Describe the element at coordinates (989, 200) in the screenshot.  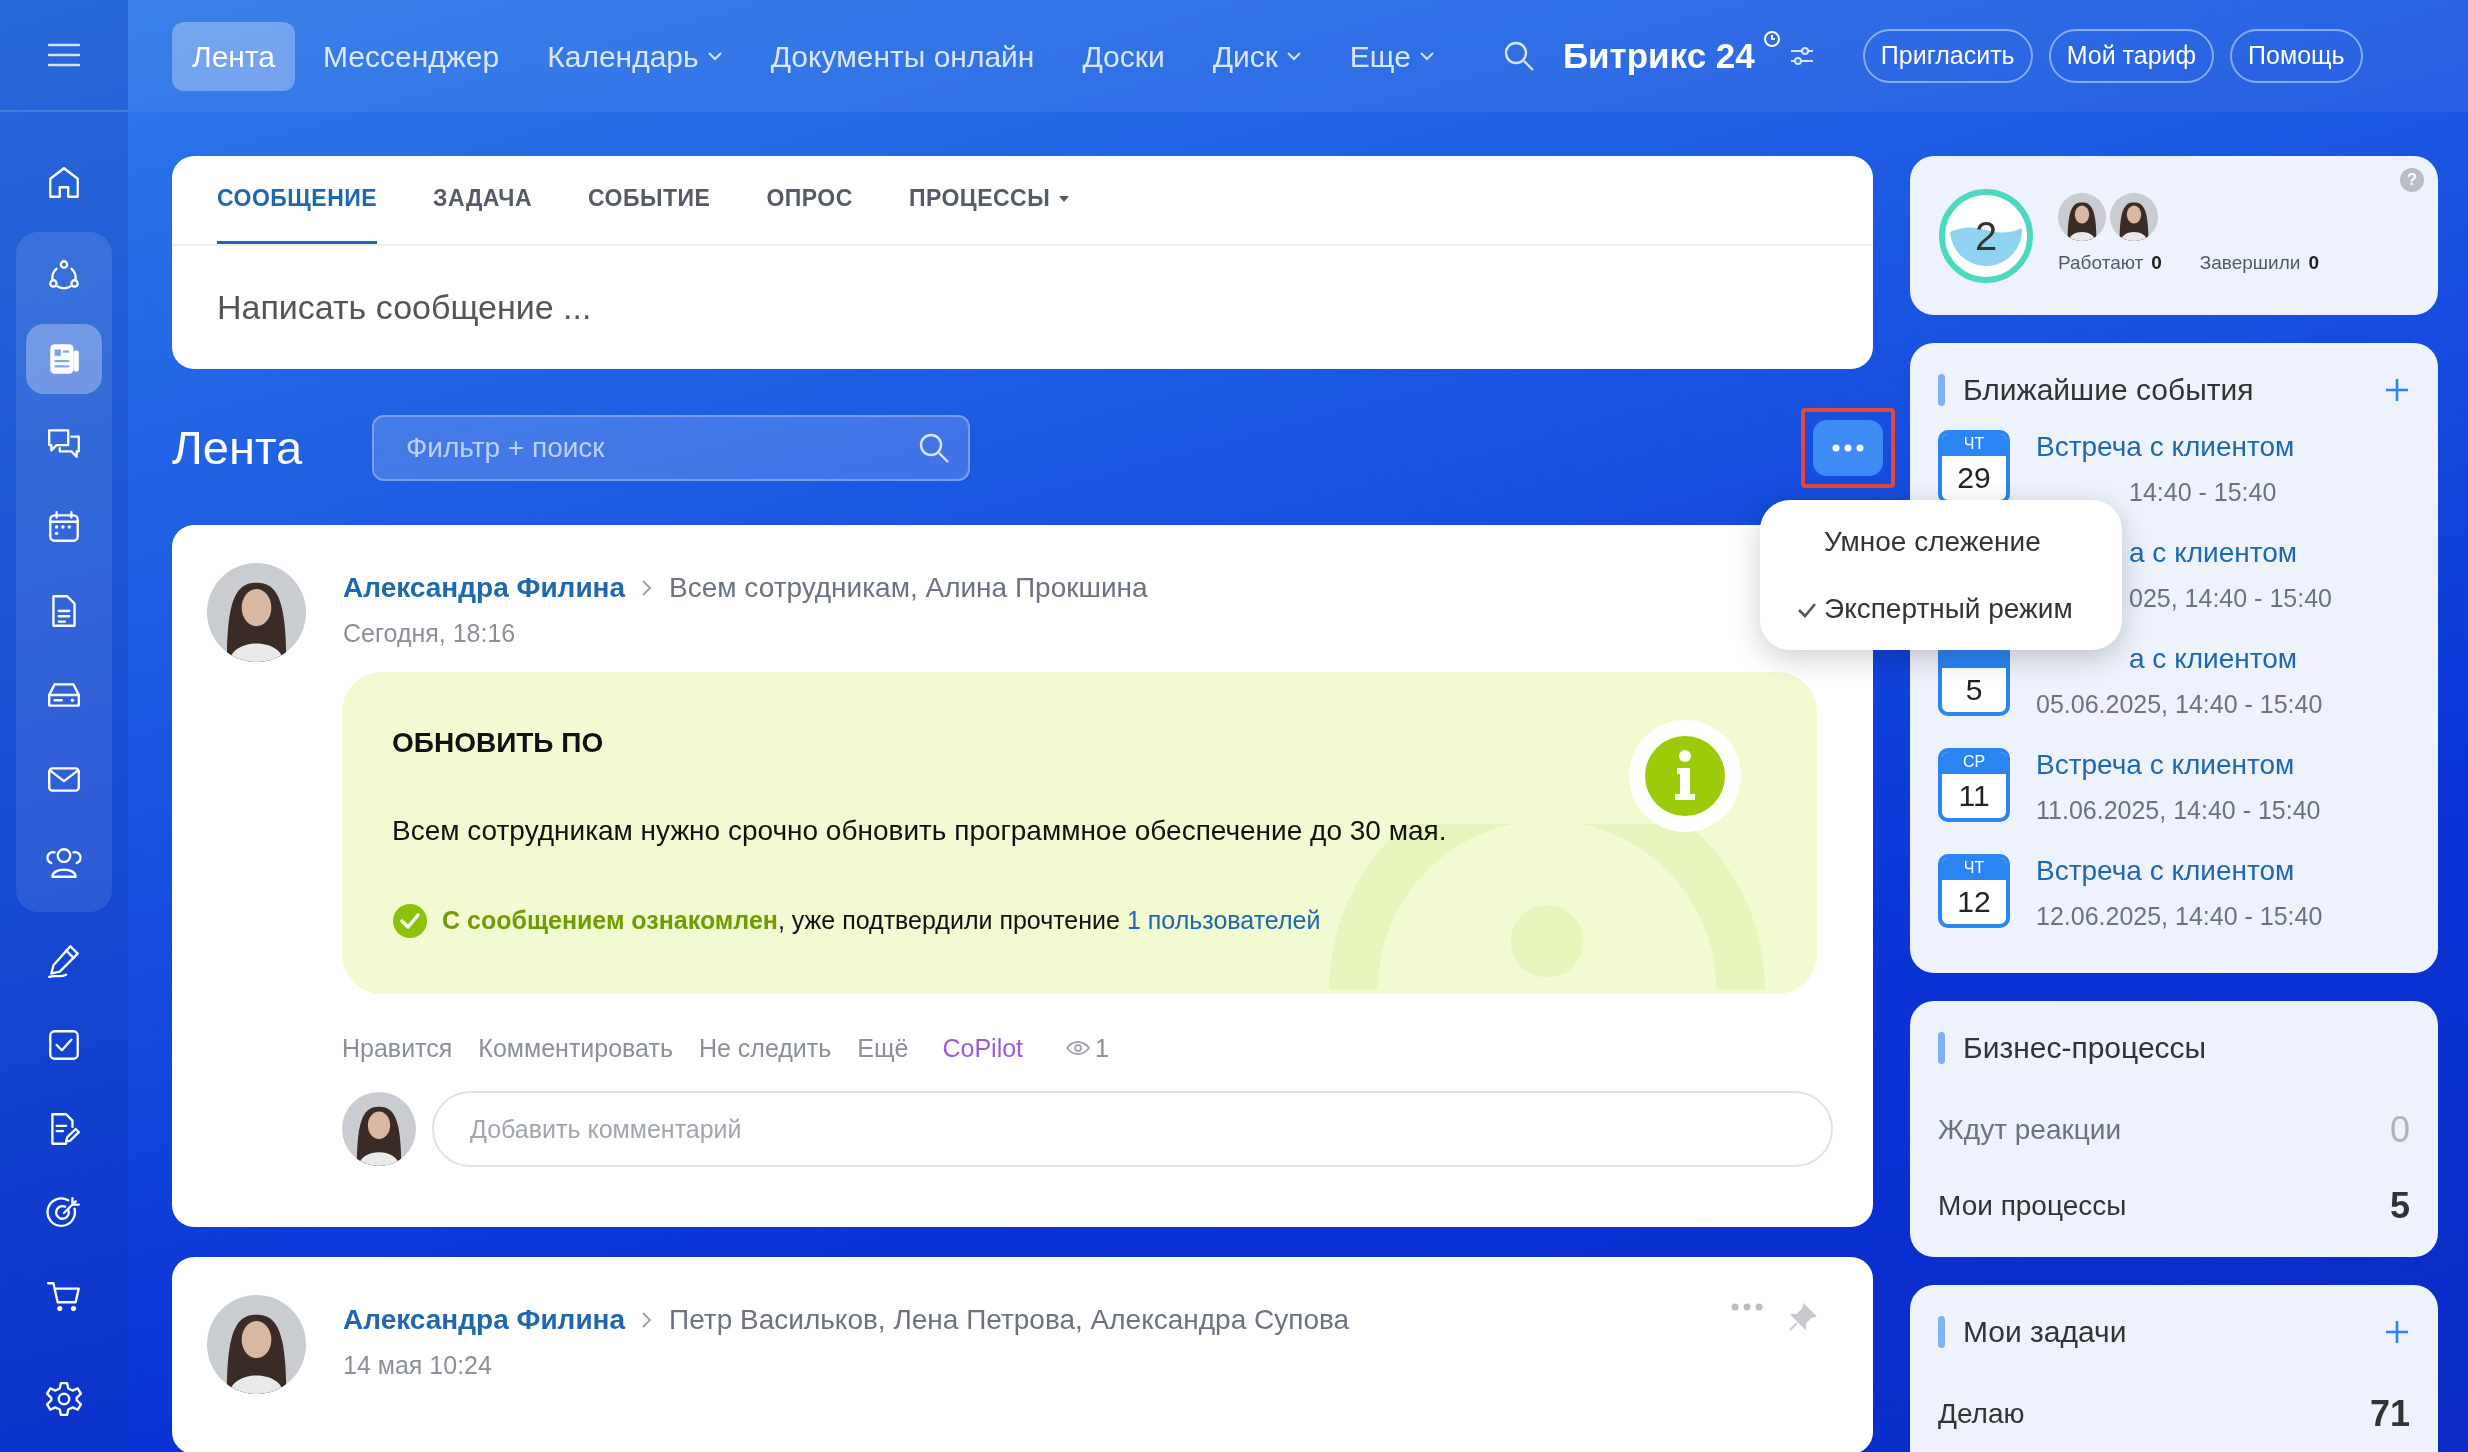
I see `composer-tab: ПРОЦЕССЫ` at that location.